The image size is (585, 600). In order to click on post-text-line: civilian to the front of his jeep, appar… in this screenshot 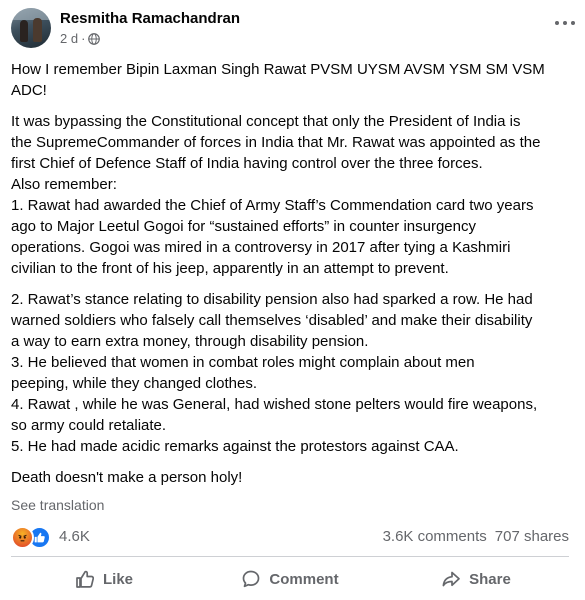, I will do `click(230, 268)`.